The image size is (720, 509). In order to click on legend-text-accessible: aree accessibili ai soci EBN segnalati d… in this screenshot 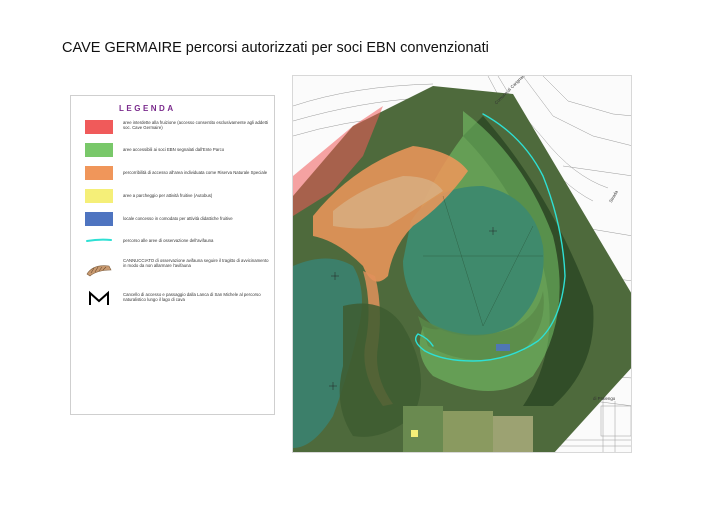, I will do `click(174, 149)`.